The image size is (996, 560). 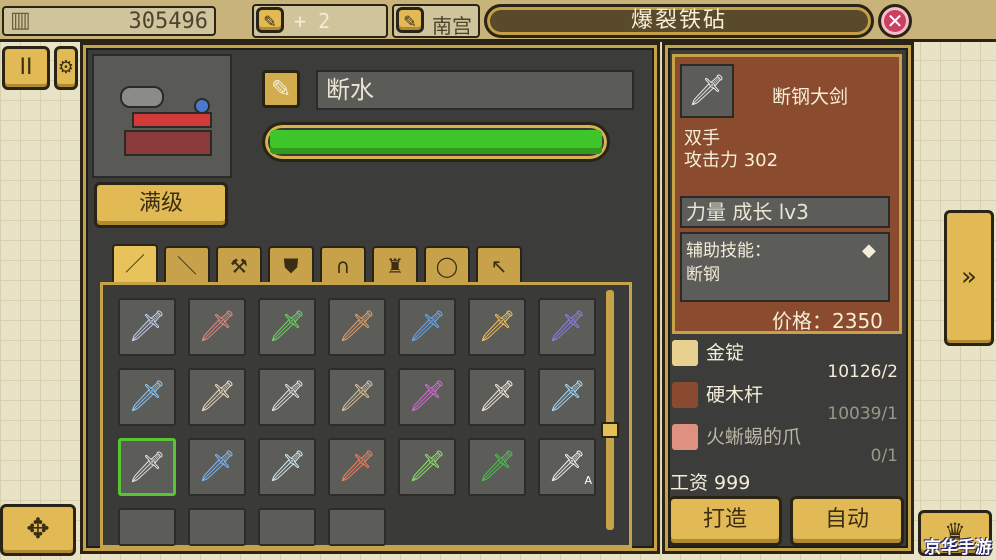 What do you see at coordinates (610, 430) in the screenshot?
I see `scrollbar-thumb` at bounding box center [610, 430].